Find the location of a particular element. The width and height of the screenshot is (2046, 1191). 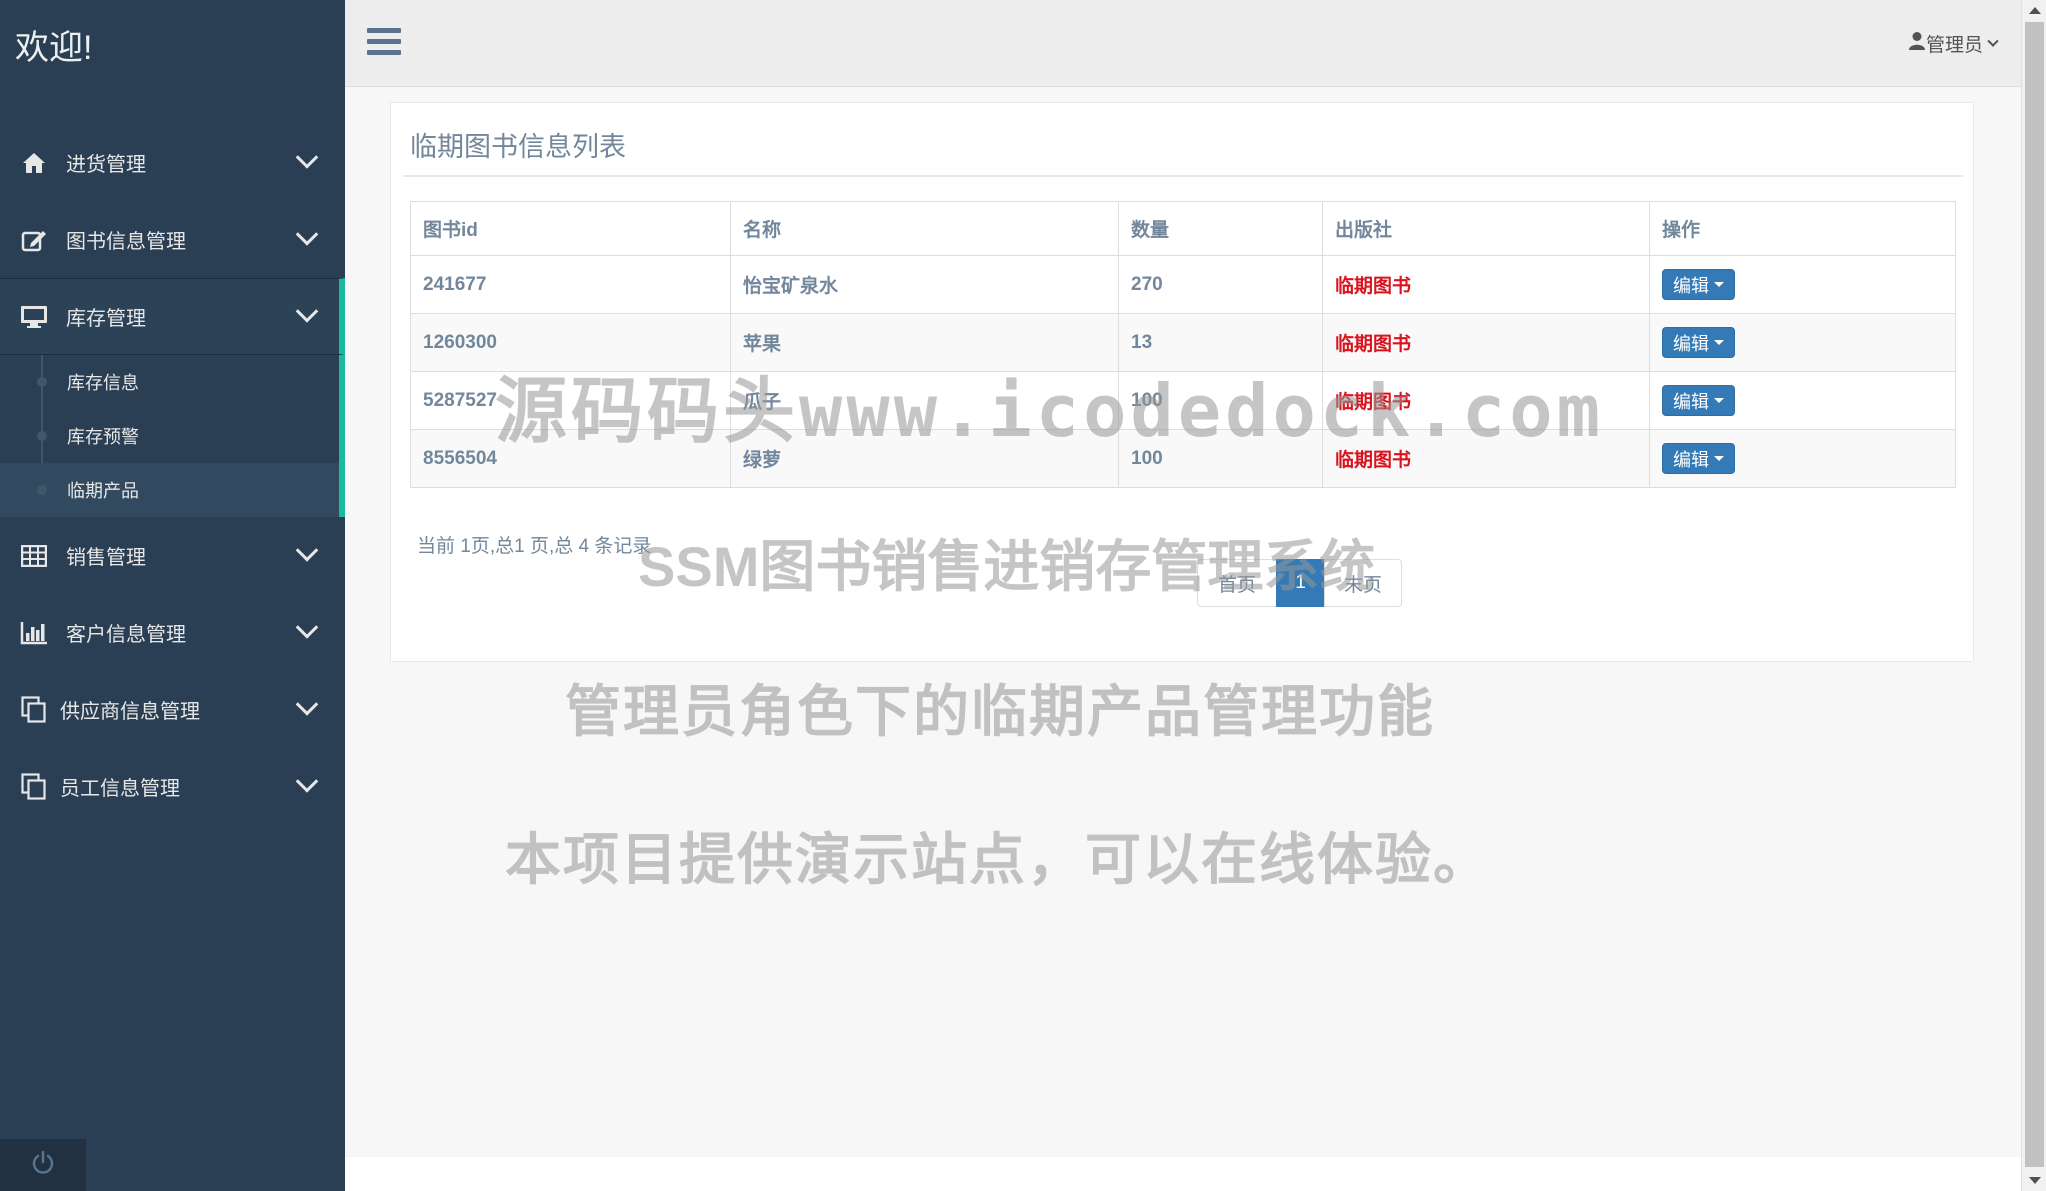

top-navbar: 管理员 is located at coordinates (1183, 43).